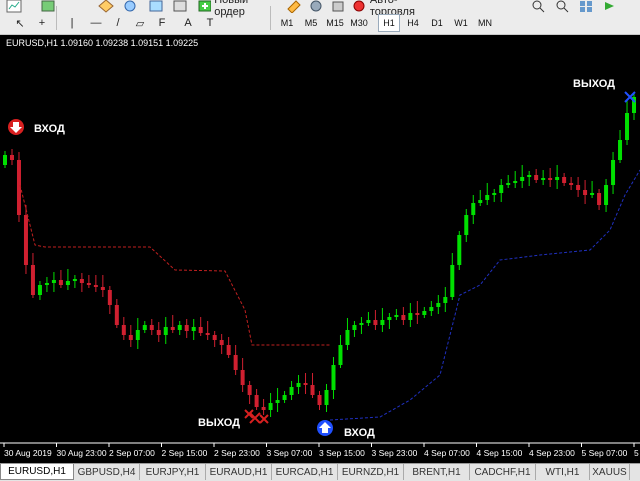 This screenshot has width=640, height=481. Describe the element at coordinates (395, 453) in the screenshot. I see `x-axis-label: 3 Sep 23:00` at that location.